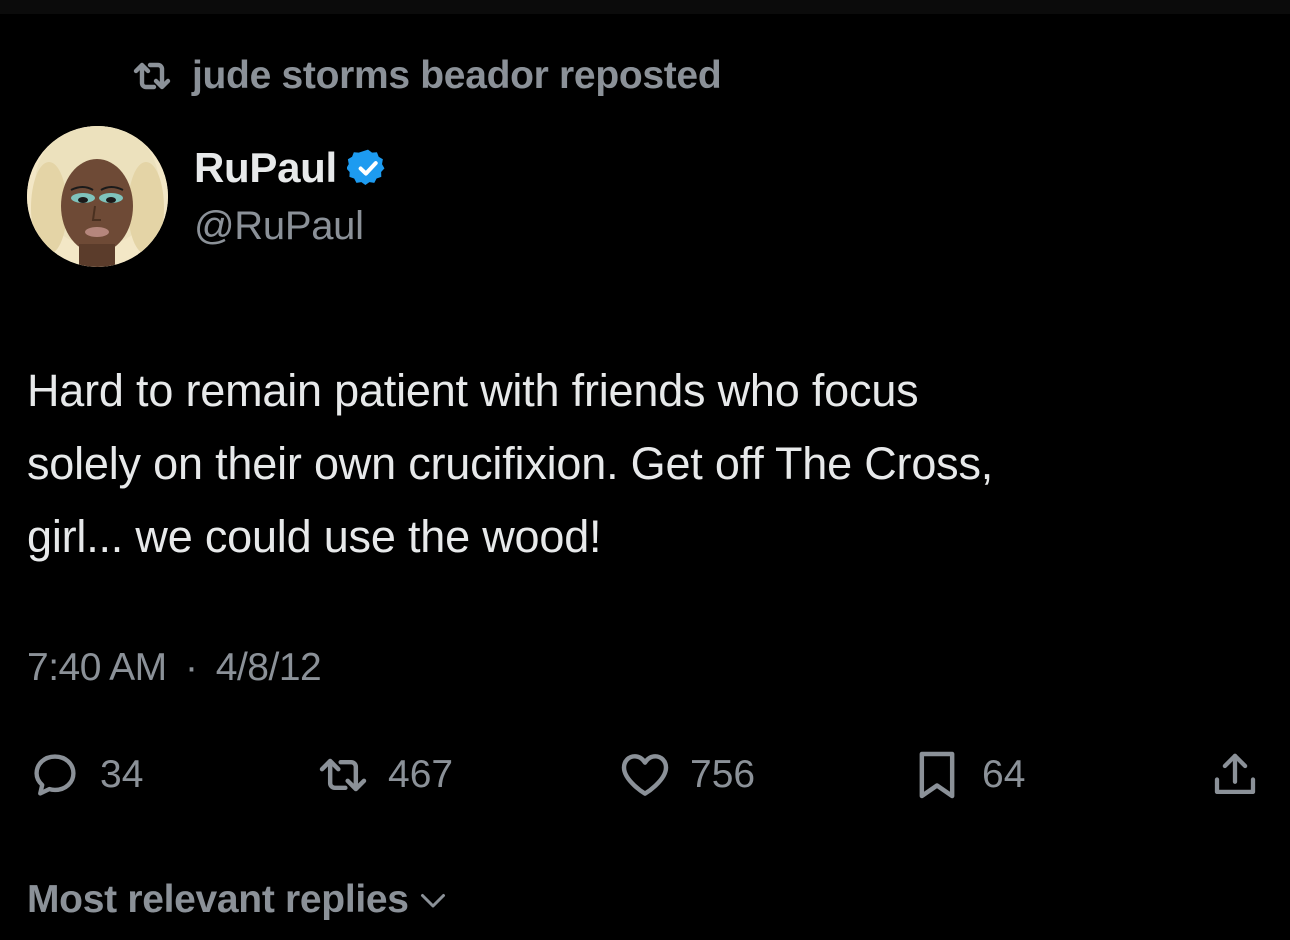 Image resolution: width=1290 pixels, height=940 pixels. I want to click on bookmark-button: 64, so click(965, 775).